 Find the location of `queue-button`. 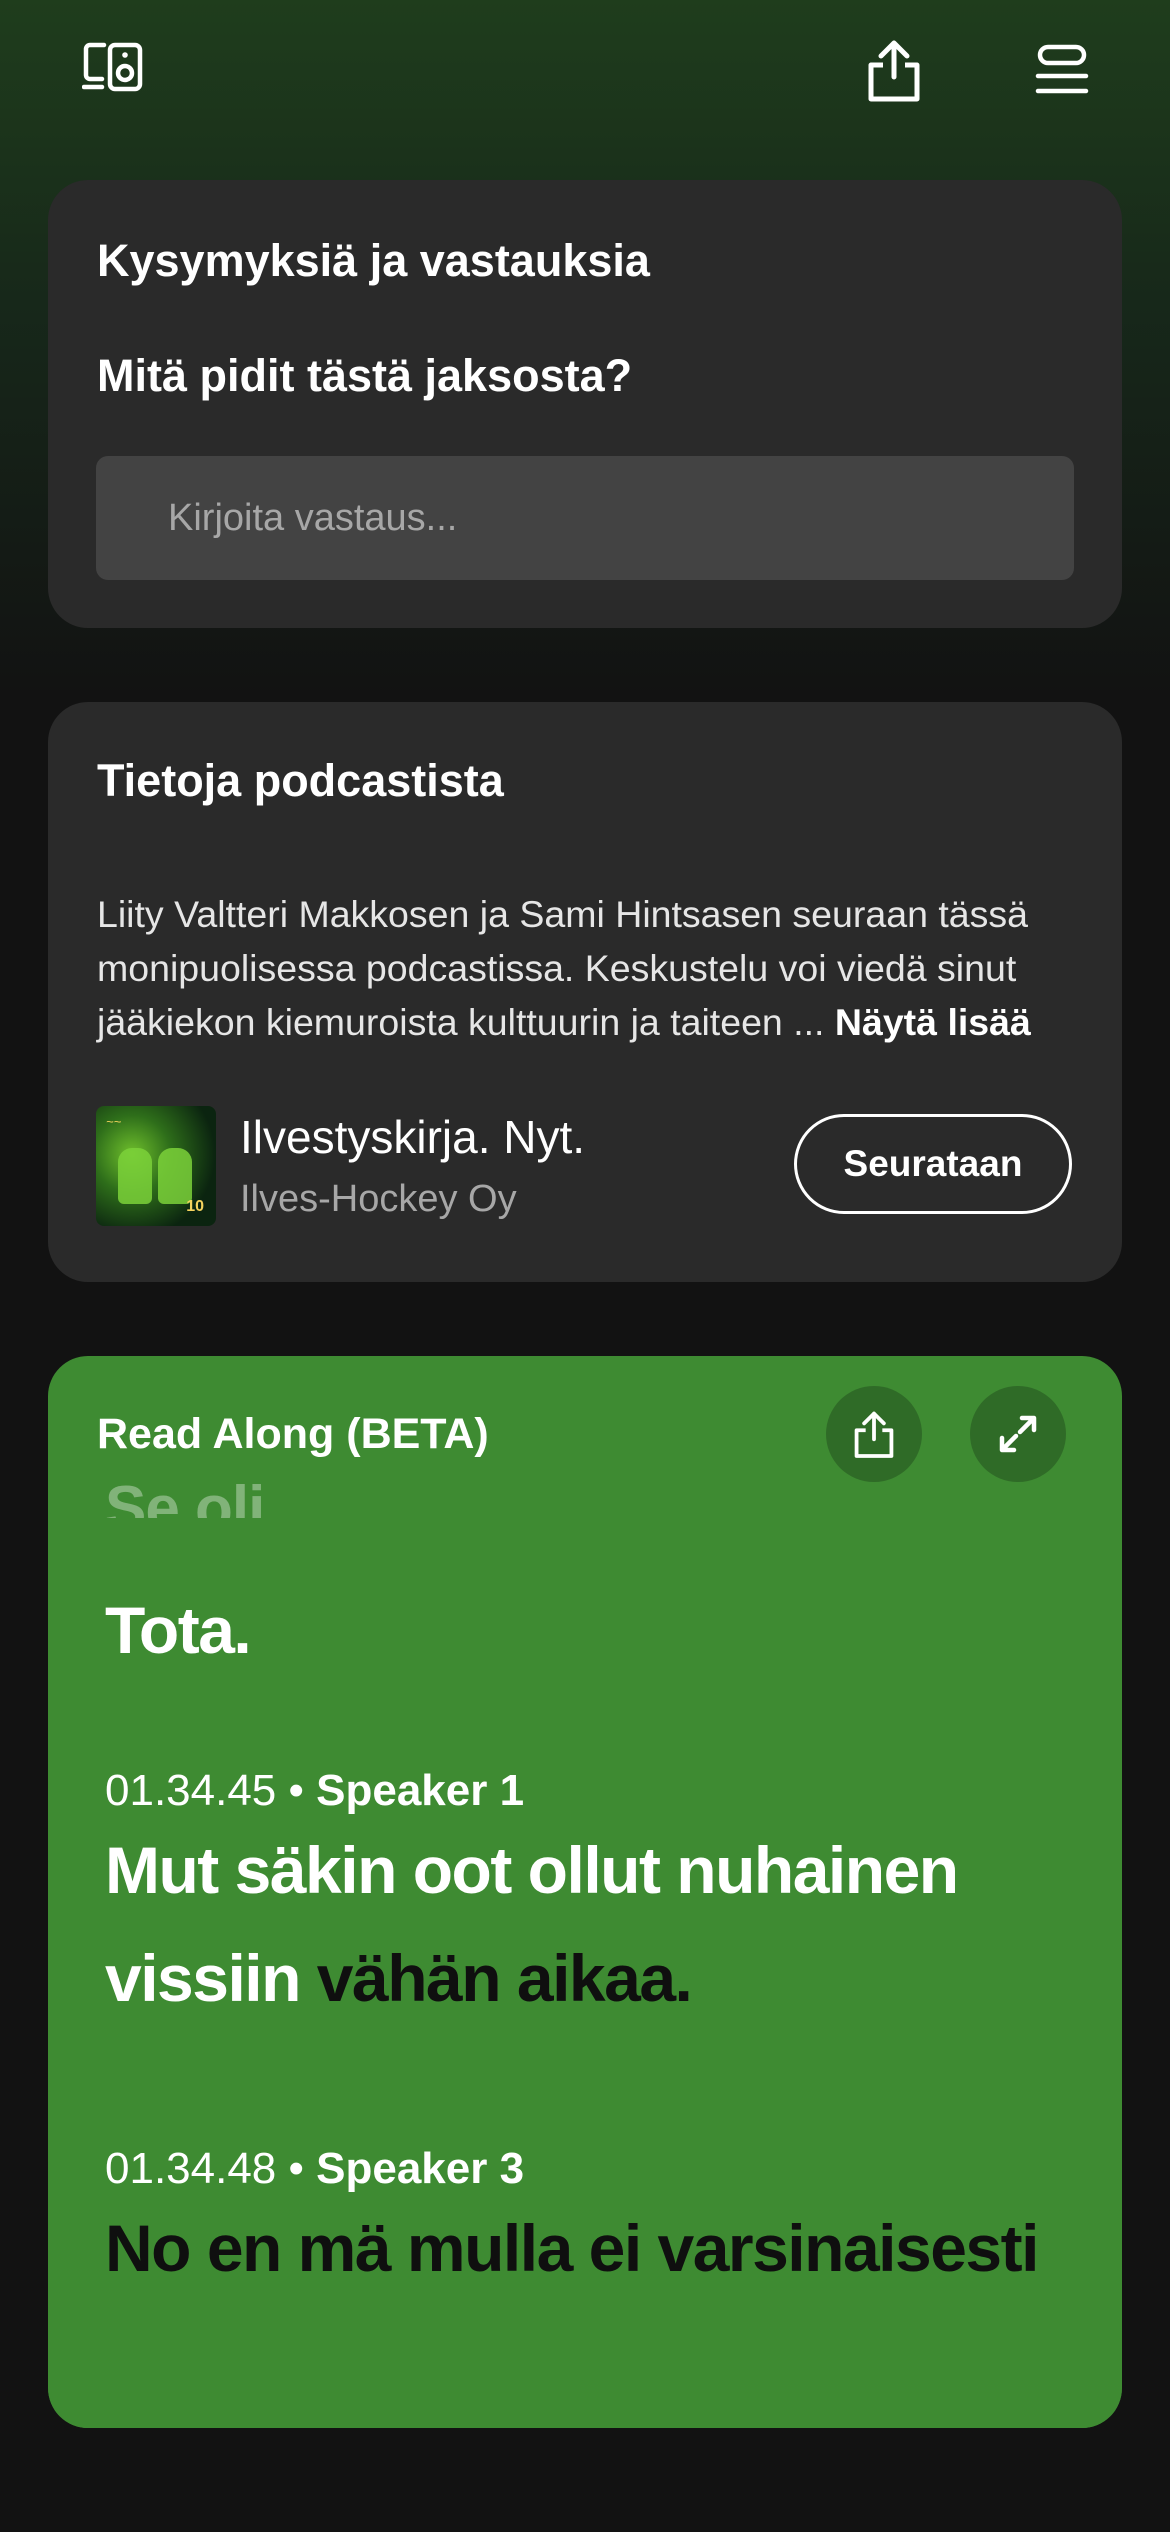

queue-button is located at coordinates (1062, 70).